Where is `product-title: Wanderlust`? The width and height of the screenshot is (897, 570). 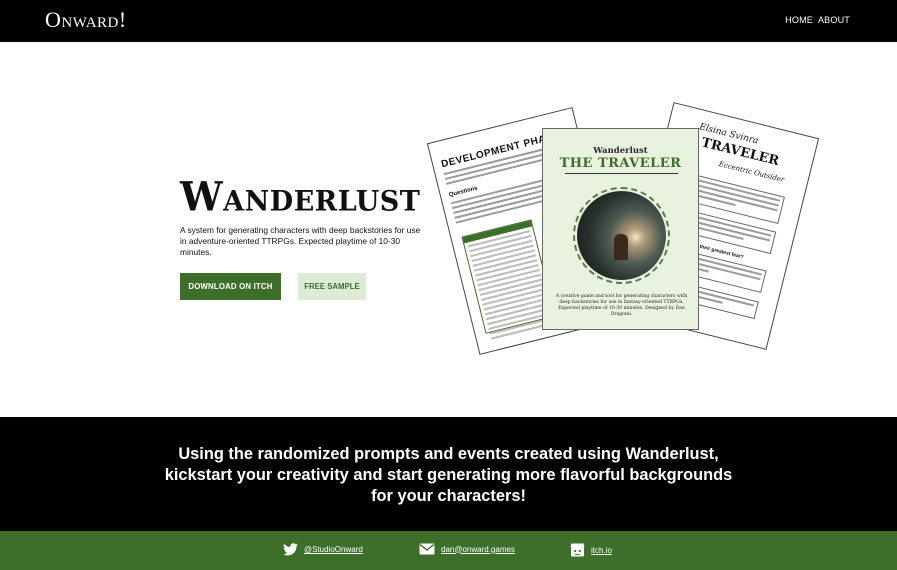 product-title: Wanderlust is located at coordinates (300, 196).